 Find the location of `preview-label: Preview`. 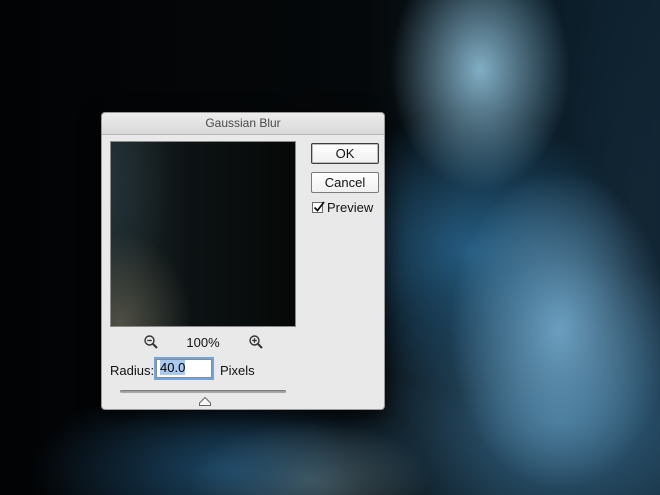

preview-label: Preview is located at coordinates (350, 207).